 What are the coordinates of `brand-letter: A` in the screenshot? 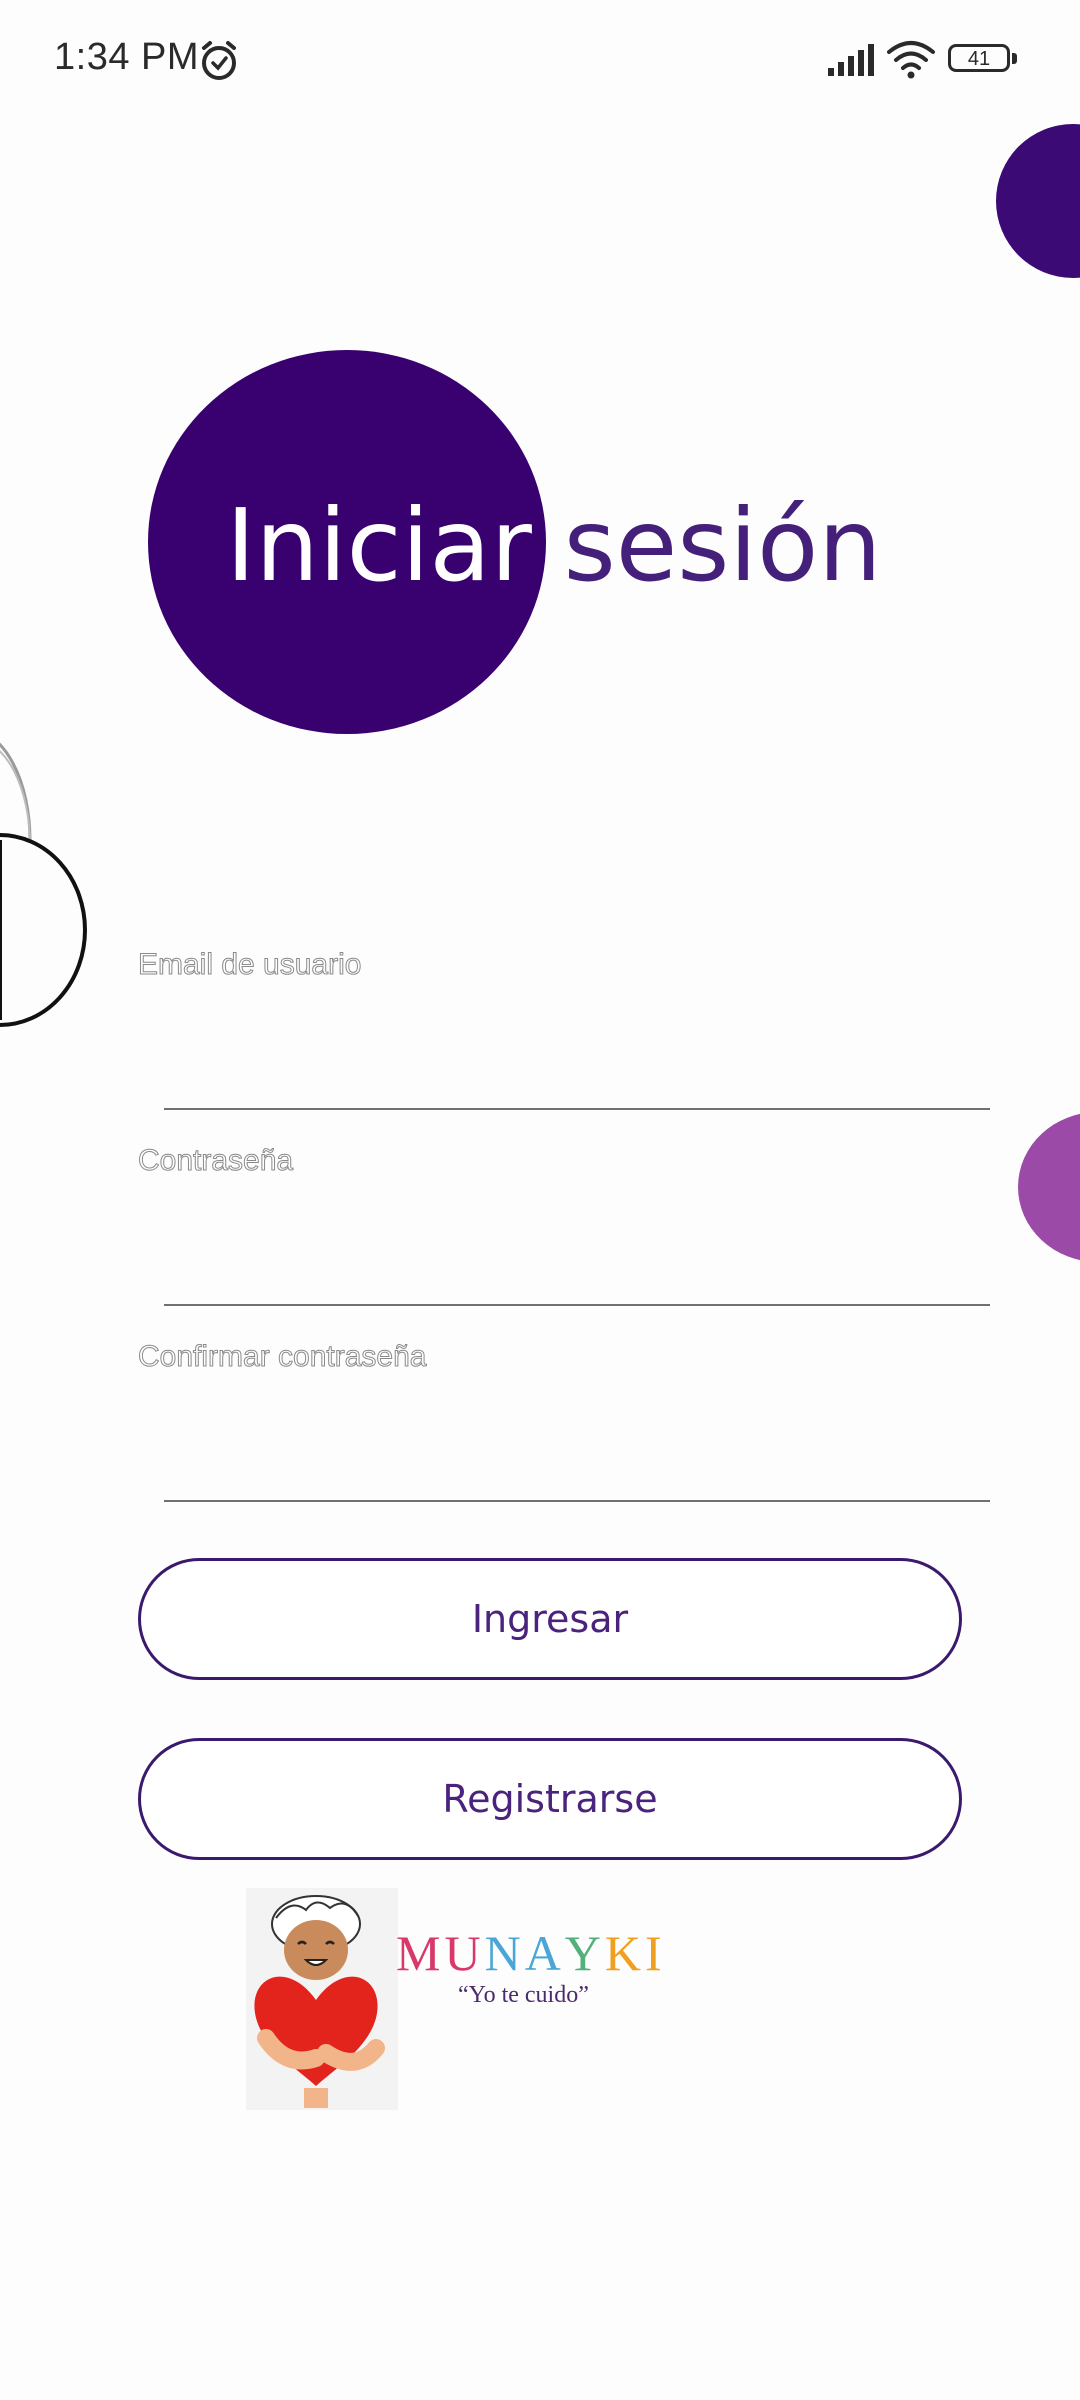 It's located at (544, 1953).